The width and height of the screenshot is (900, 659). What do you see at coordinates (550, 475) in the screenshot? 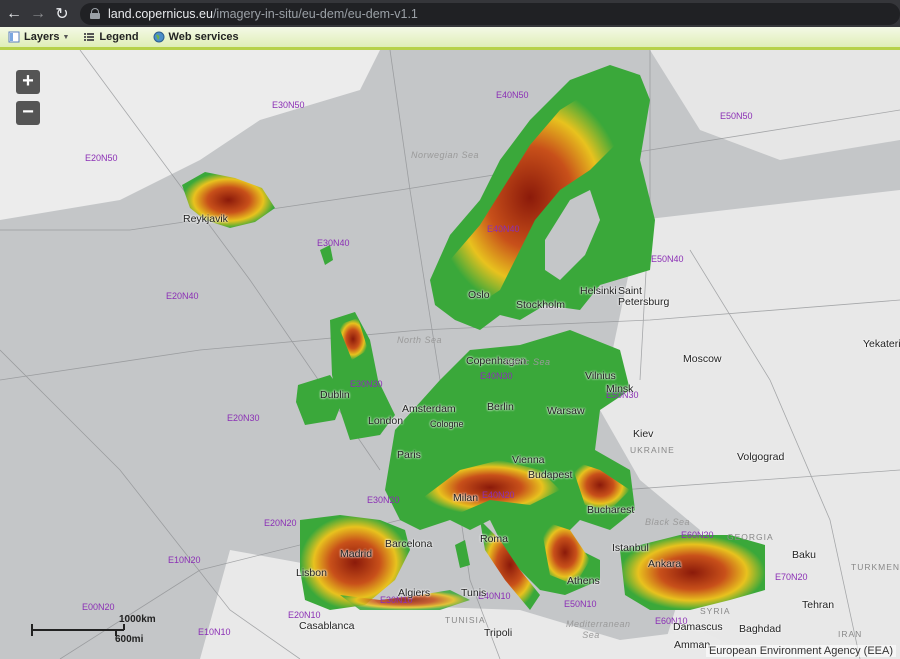
I see `city-label: Budapest` at bounding box center [550, 475].